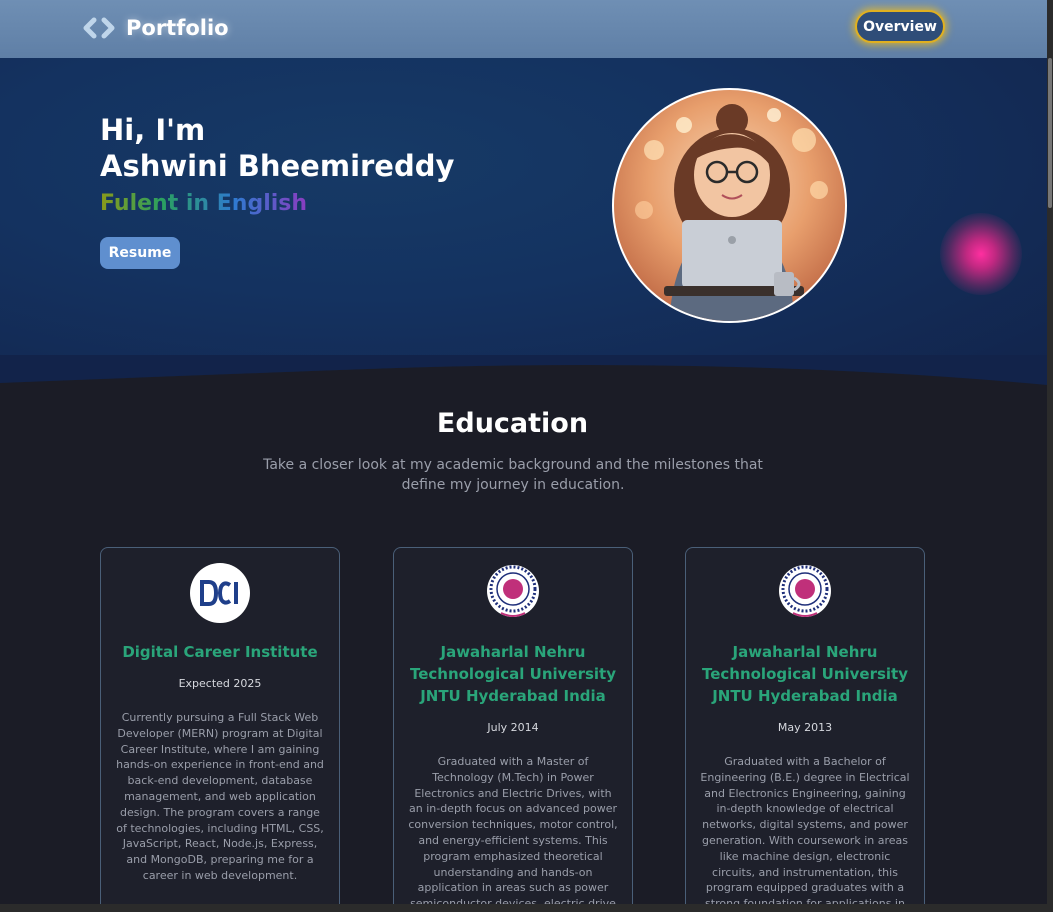 This screenshot has width=1053, height=912. What do you see at coordinates (277, 166) in the screenshot?
I see `hero-name: Ashwini Bheemireddy` at bounding box center [277, 166].